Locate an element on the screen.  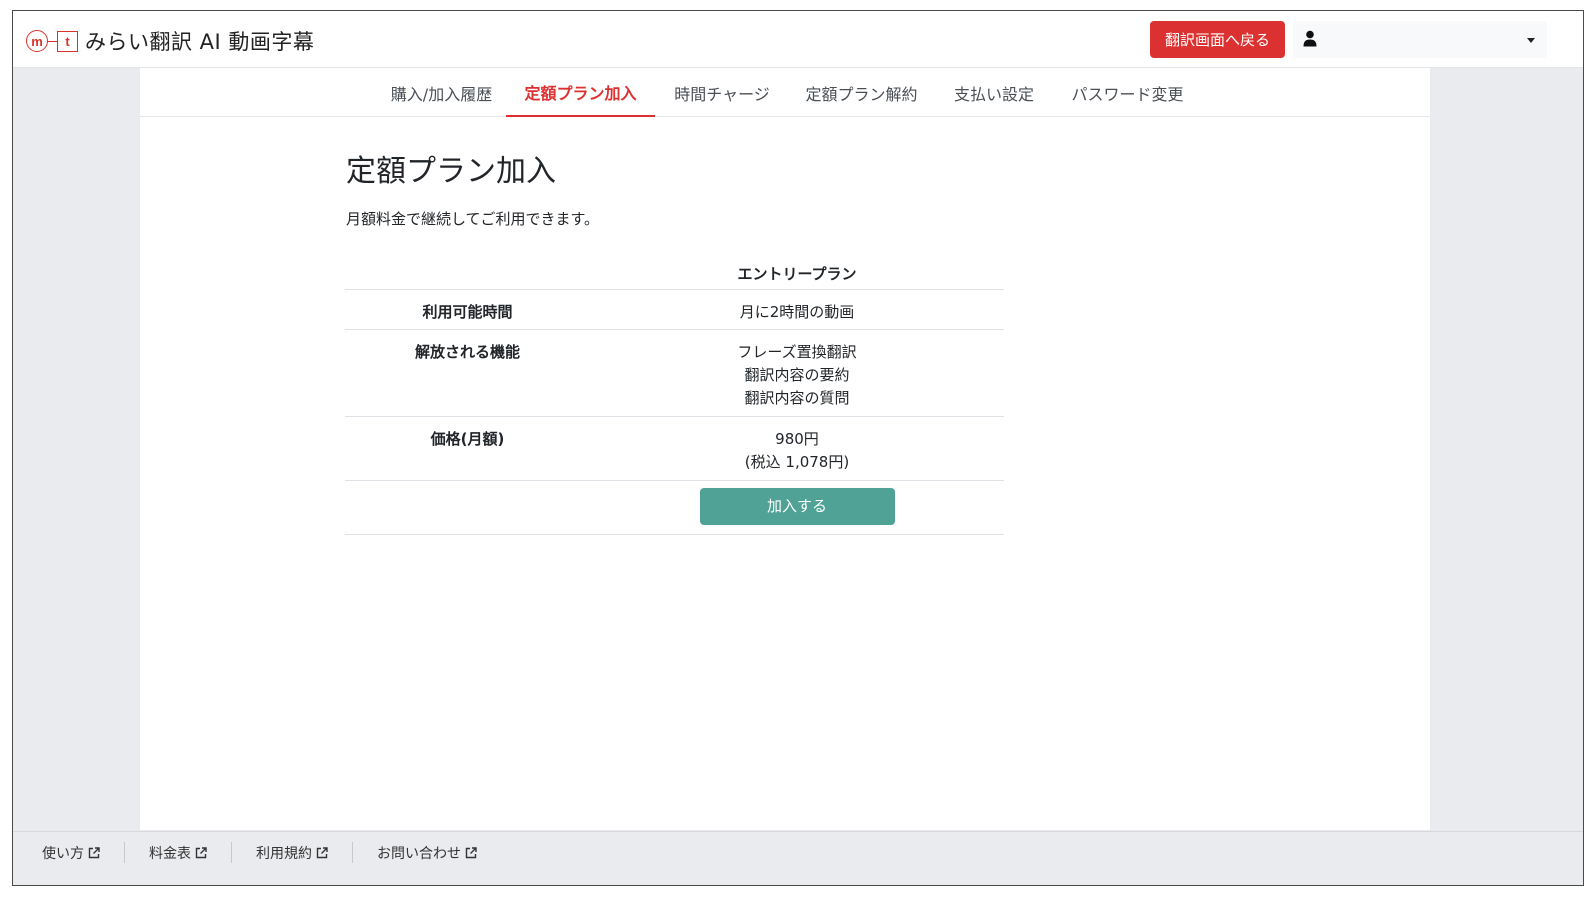
page-title: 定額プラン加入 is located at coordinates (451, 171).